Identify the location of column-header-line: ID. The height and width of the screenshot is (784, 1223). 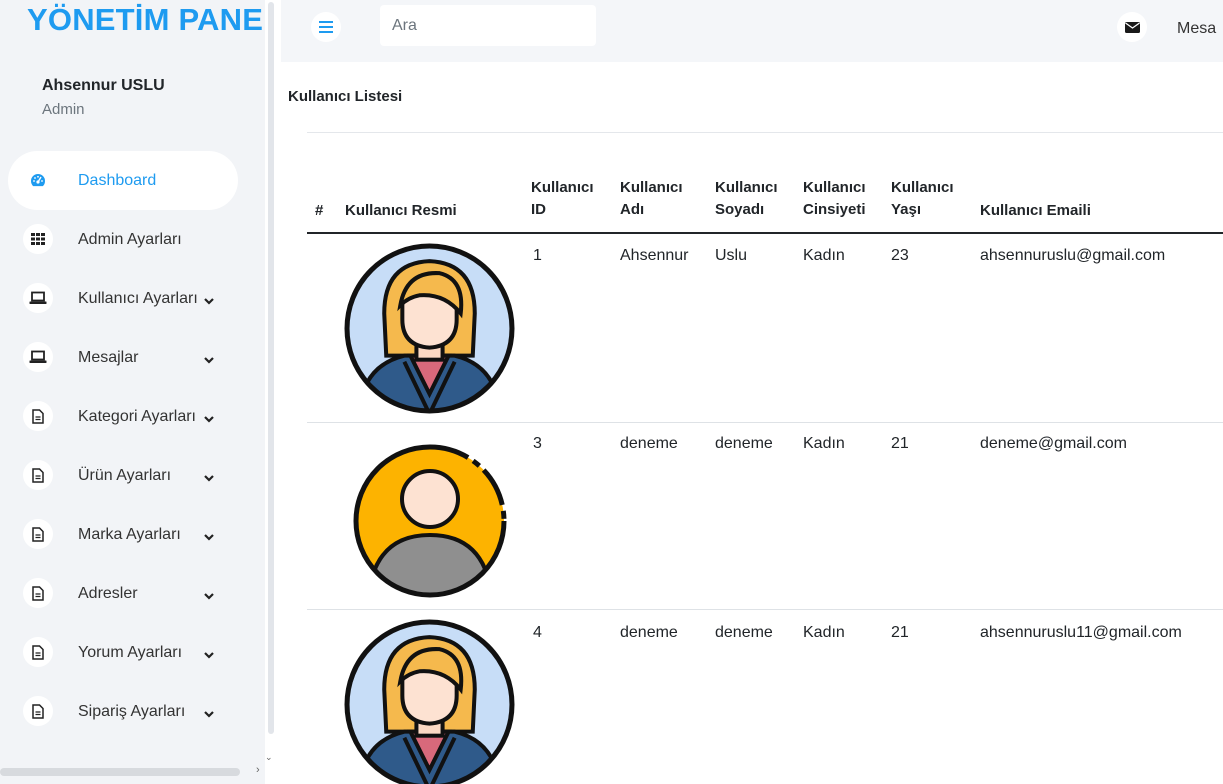
(538, 209).